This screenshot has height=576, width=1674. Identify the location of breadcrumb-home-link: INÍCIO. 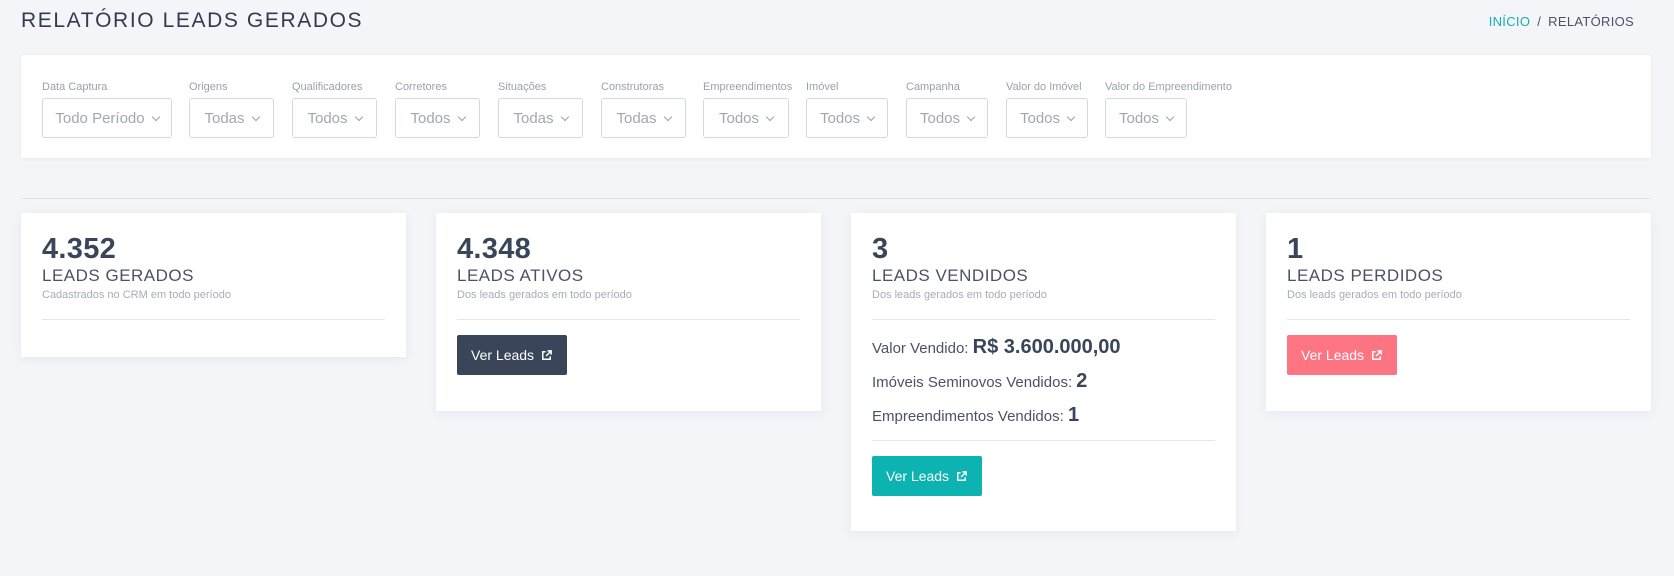
(1510, 21).